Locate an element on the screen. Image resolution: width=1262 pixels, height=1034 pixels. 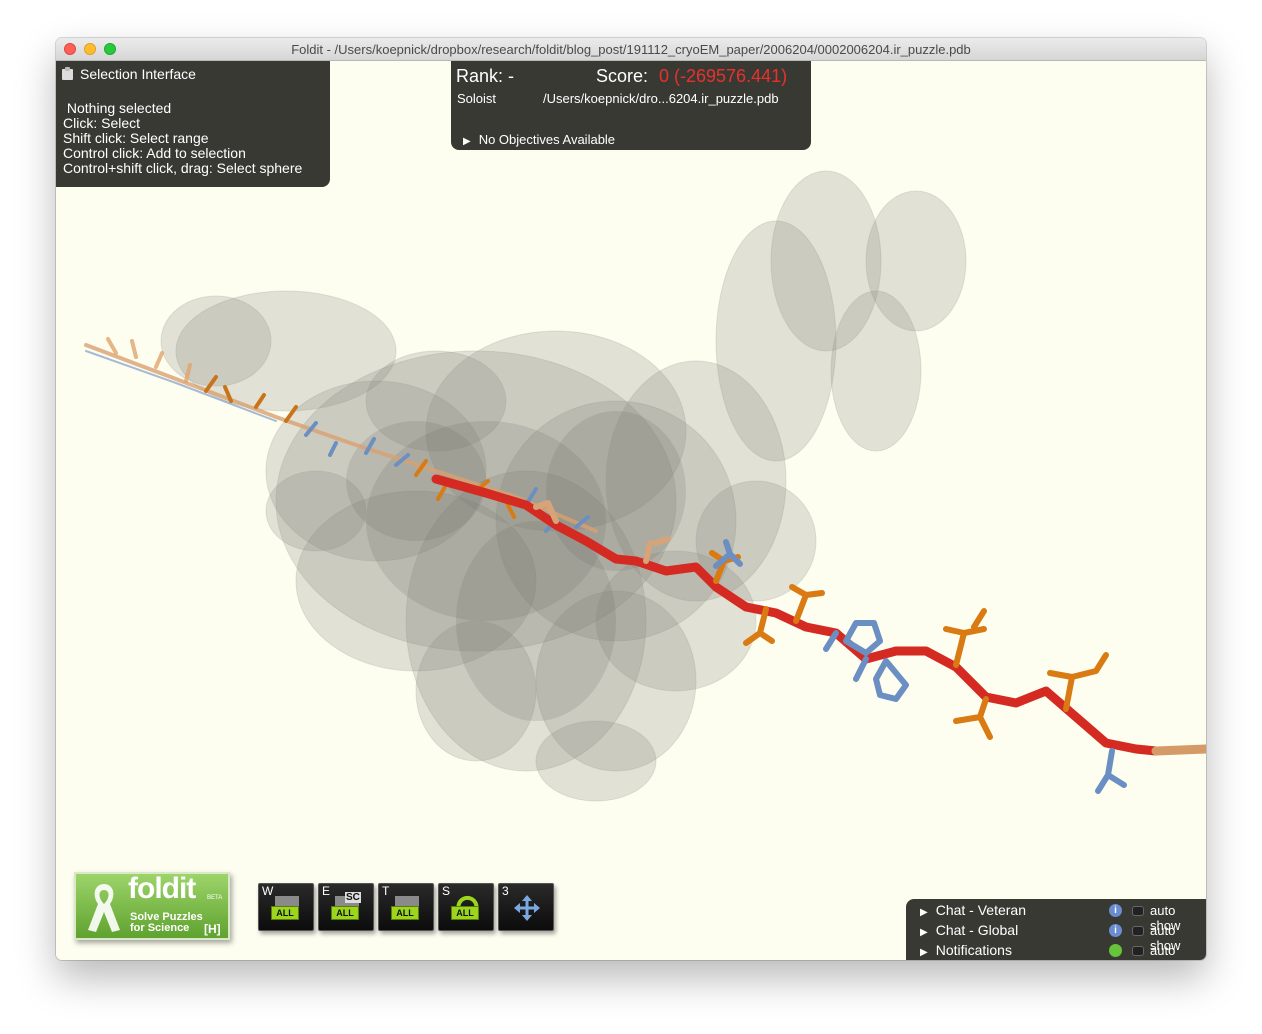
chat-global-label: Chat - Global is located at coordinates (977, 930).